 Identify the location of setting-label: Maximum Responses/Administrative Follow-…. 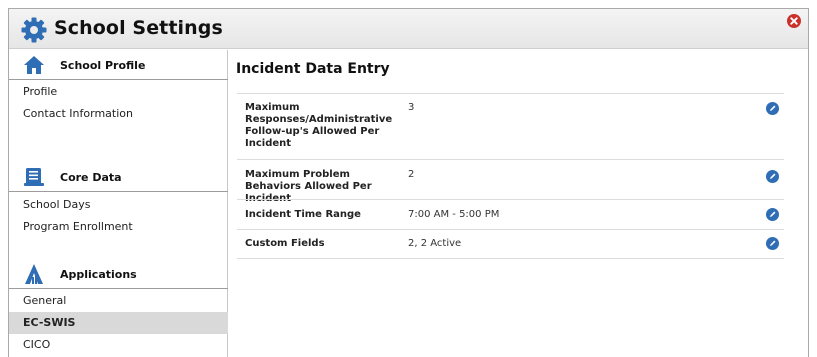
(319, 125).